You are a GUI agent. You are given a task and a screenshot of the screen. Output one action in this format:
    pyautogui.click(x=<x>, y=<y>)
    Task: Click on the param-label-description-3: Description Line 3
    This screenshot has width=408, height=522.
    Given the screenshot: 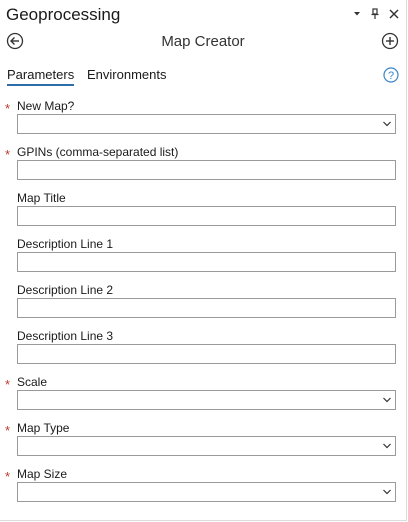 What is the action you would take?
    pyautogui.click(x=65, y=336)
    